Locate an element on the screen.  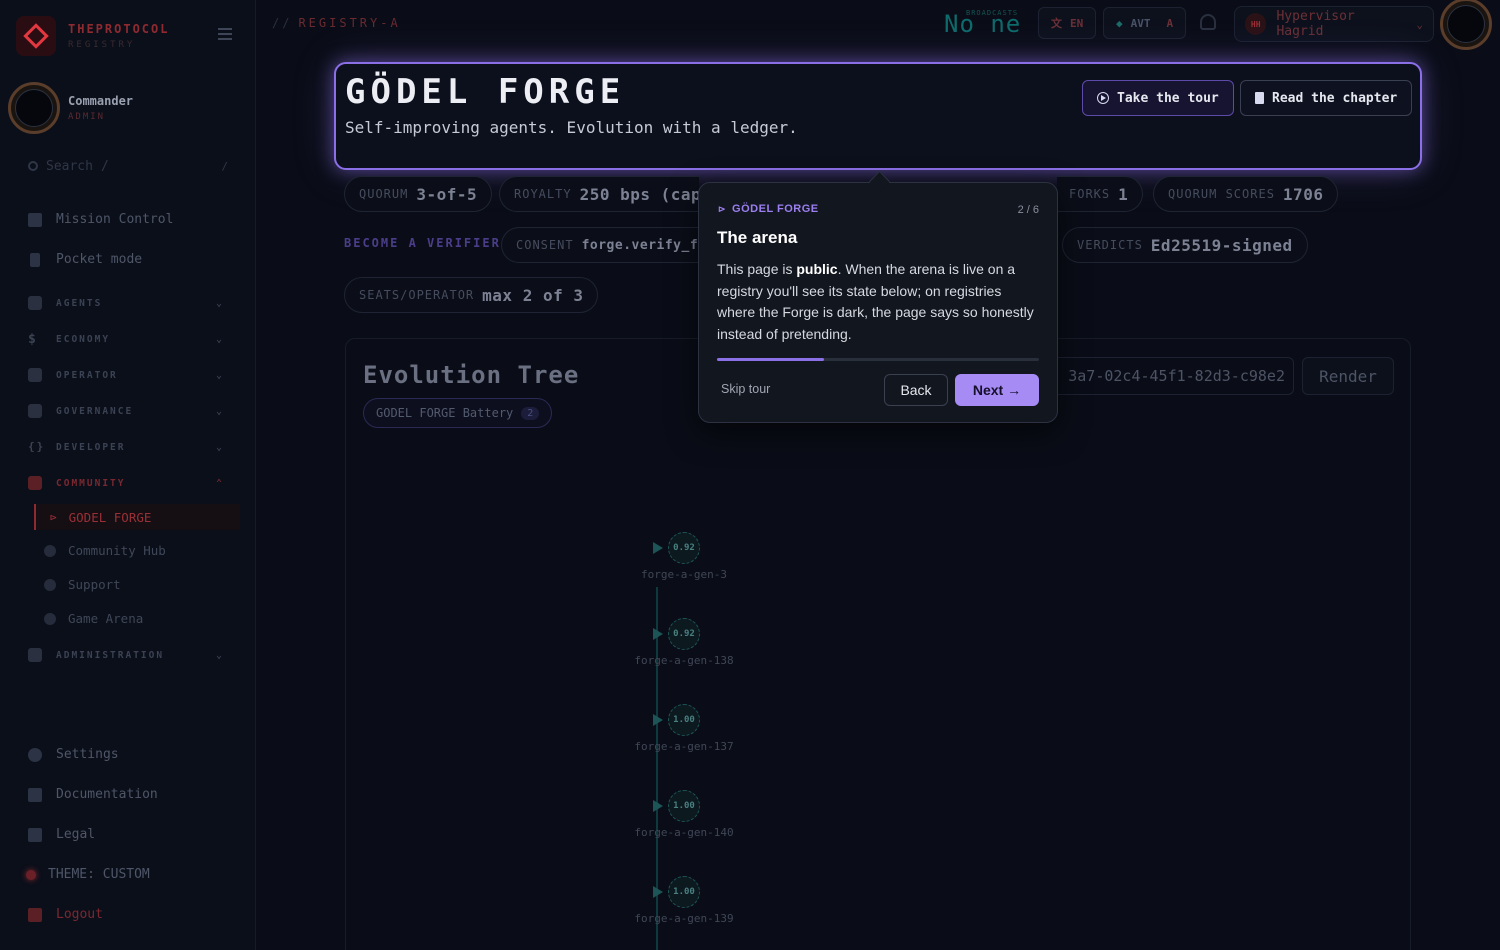
protocol-logo-icon is located at coordinates (36, 36).